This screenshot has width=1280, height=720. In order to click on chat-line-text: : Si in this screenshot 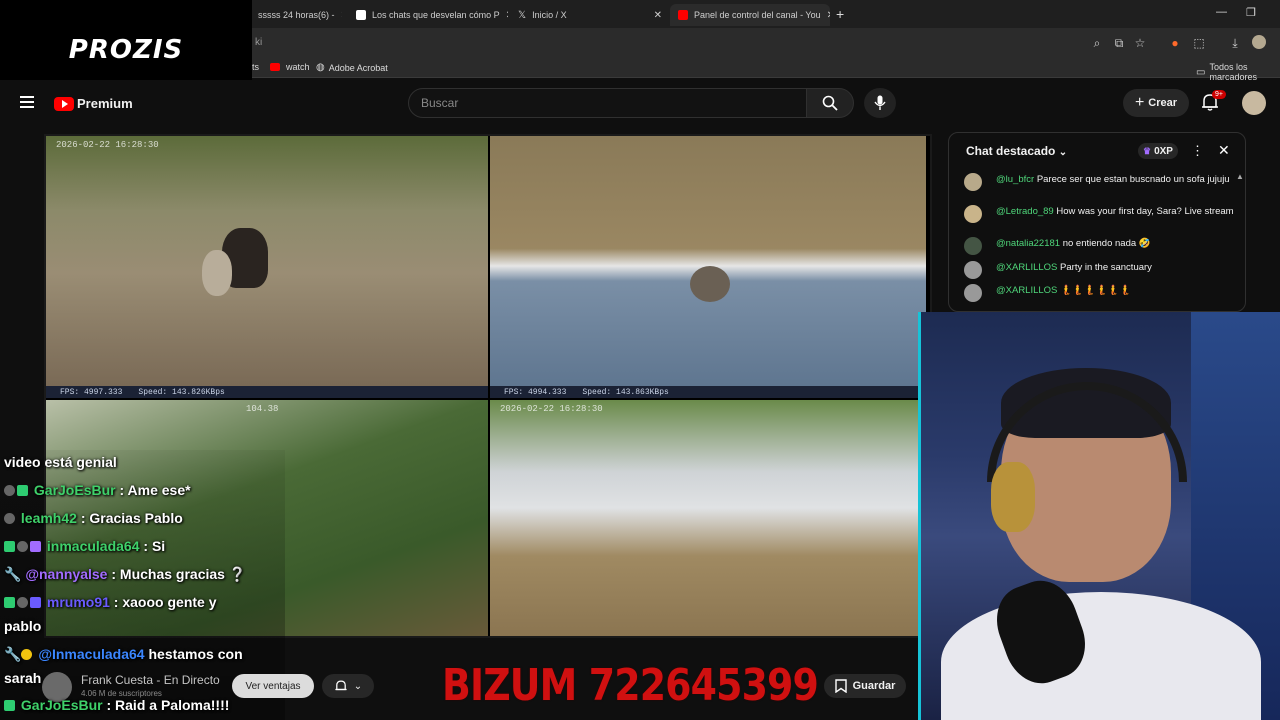, I will do `click(152, 546)`.